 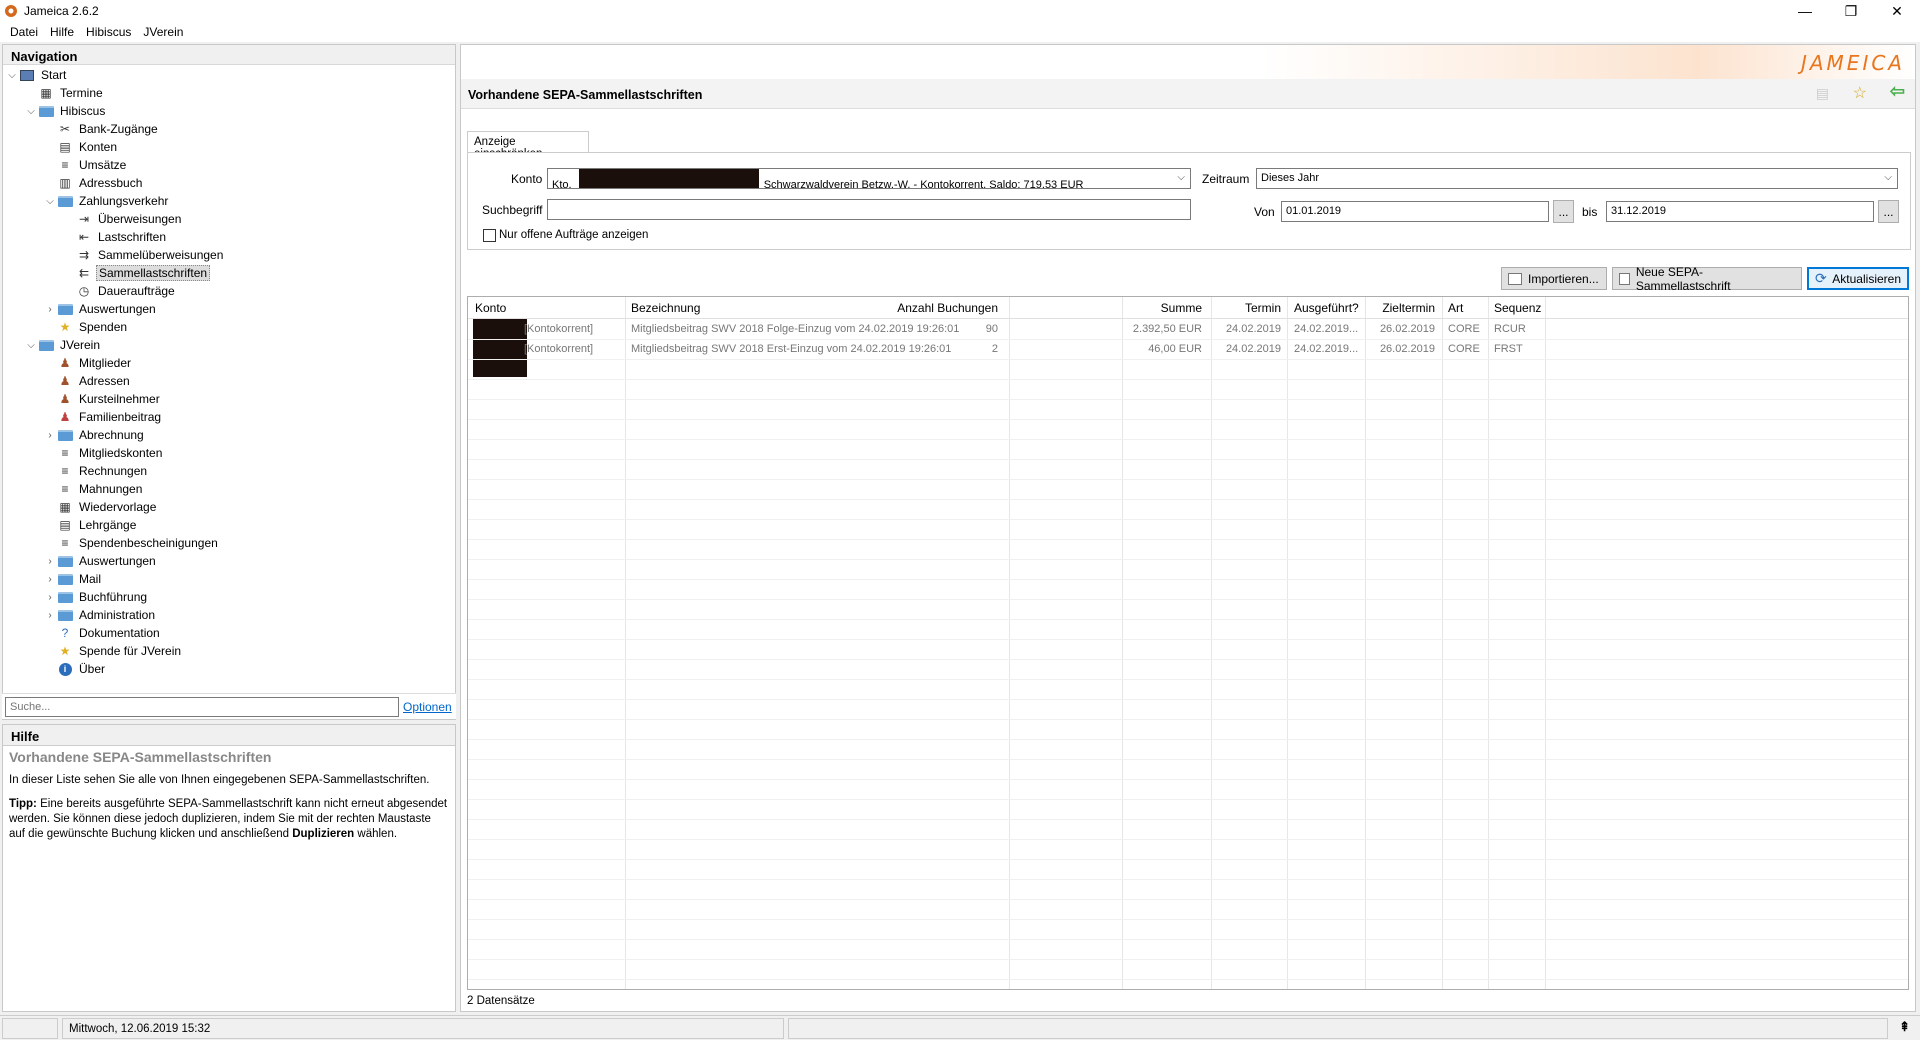 I want to click on column-header-summe: Summe, so click(x=1181, y=308).